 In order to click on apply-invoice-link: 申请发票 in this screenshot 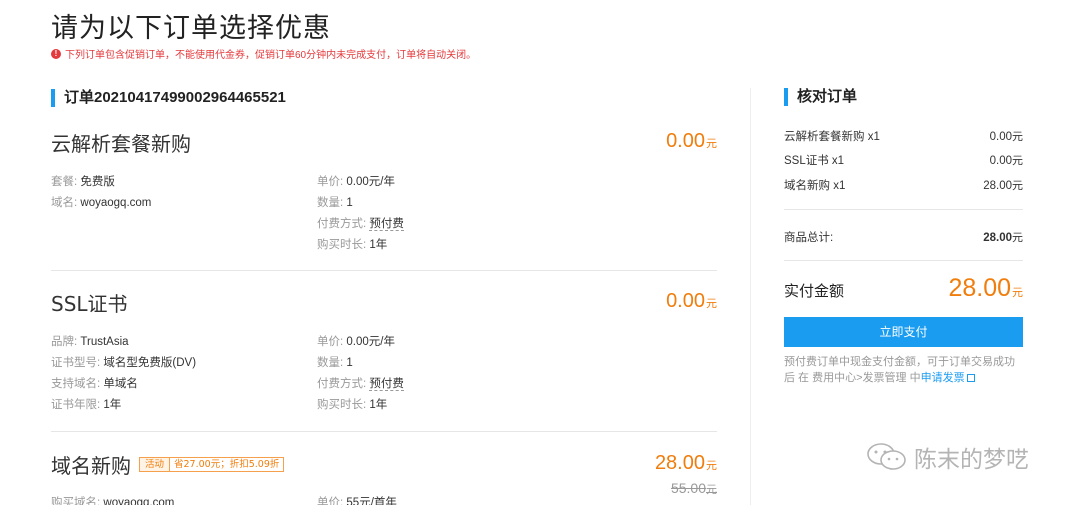, I will do `click(943, 378)`.